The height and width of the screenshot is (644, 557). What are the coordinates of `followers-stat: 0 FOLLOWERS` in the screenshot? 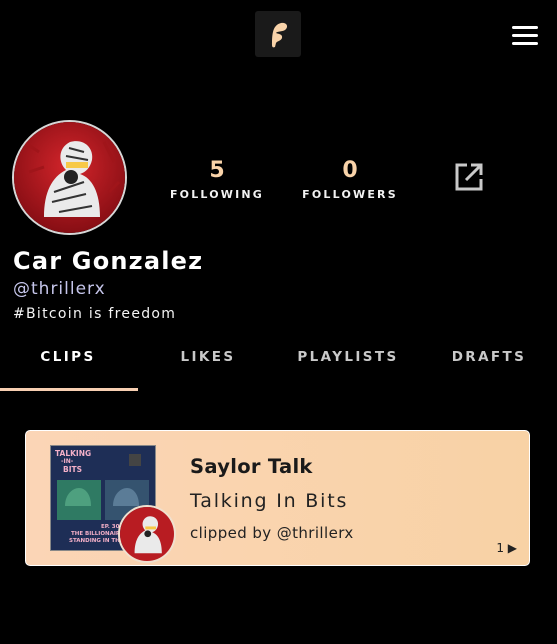 It's located at (350, 179).